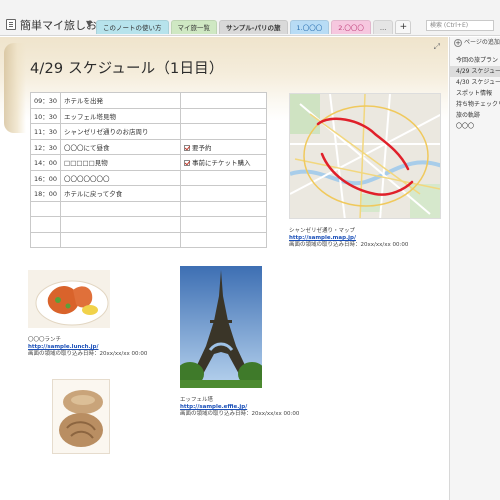 This screenshot has width=500, height=500. I want to click on add-section-button: +, so click(403, 27).